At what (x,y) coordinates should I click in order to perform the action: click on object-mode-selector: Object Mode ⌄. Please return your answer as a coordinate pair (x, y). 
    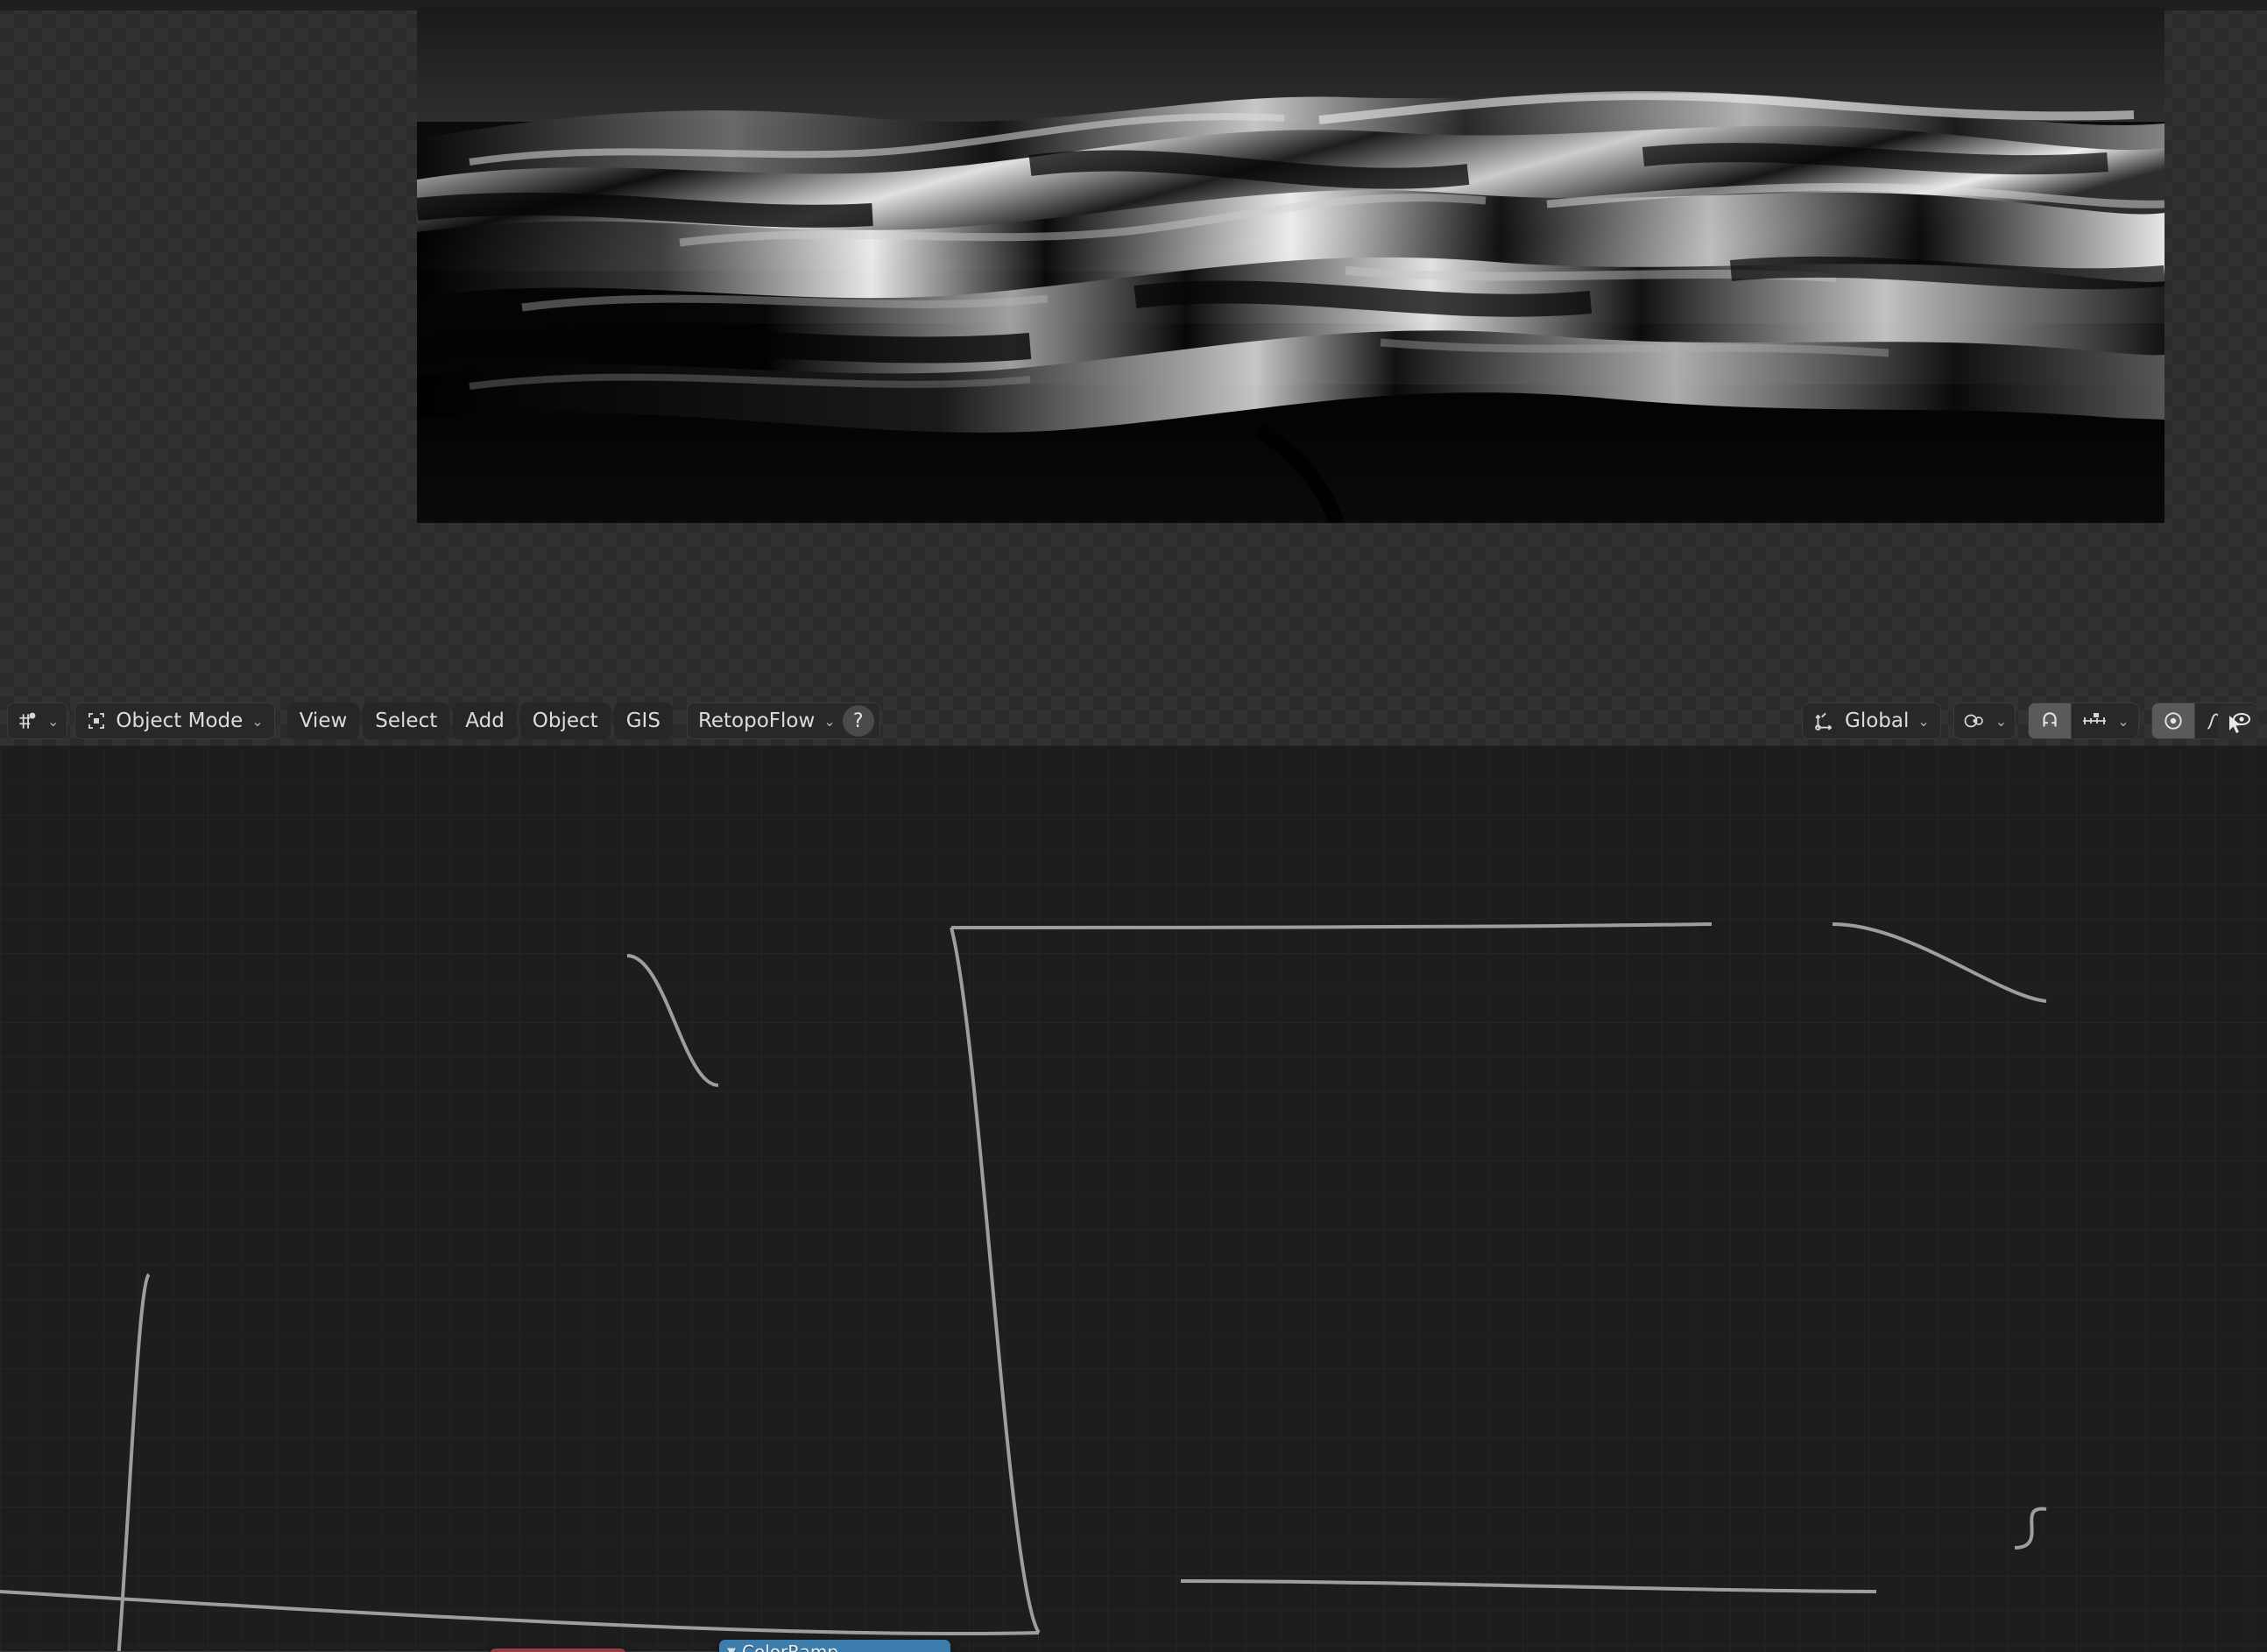
    Looking at the image, I should click on (174, 720).